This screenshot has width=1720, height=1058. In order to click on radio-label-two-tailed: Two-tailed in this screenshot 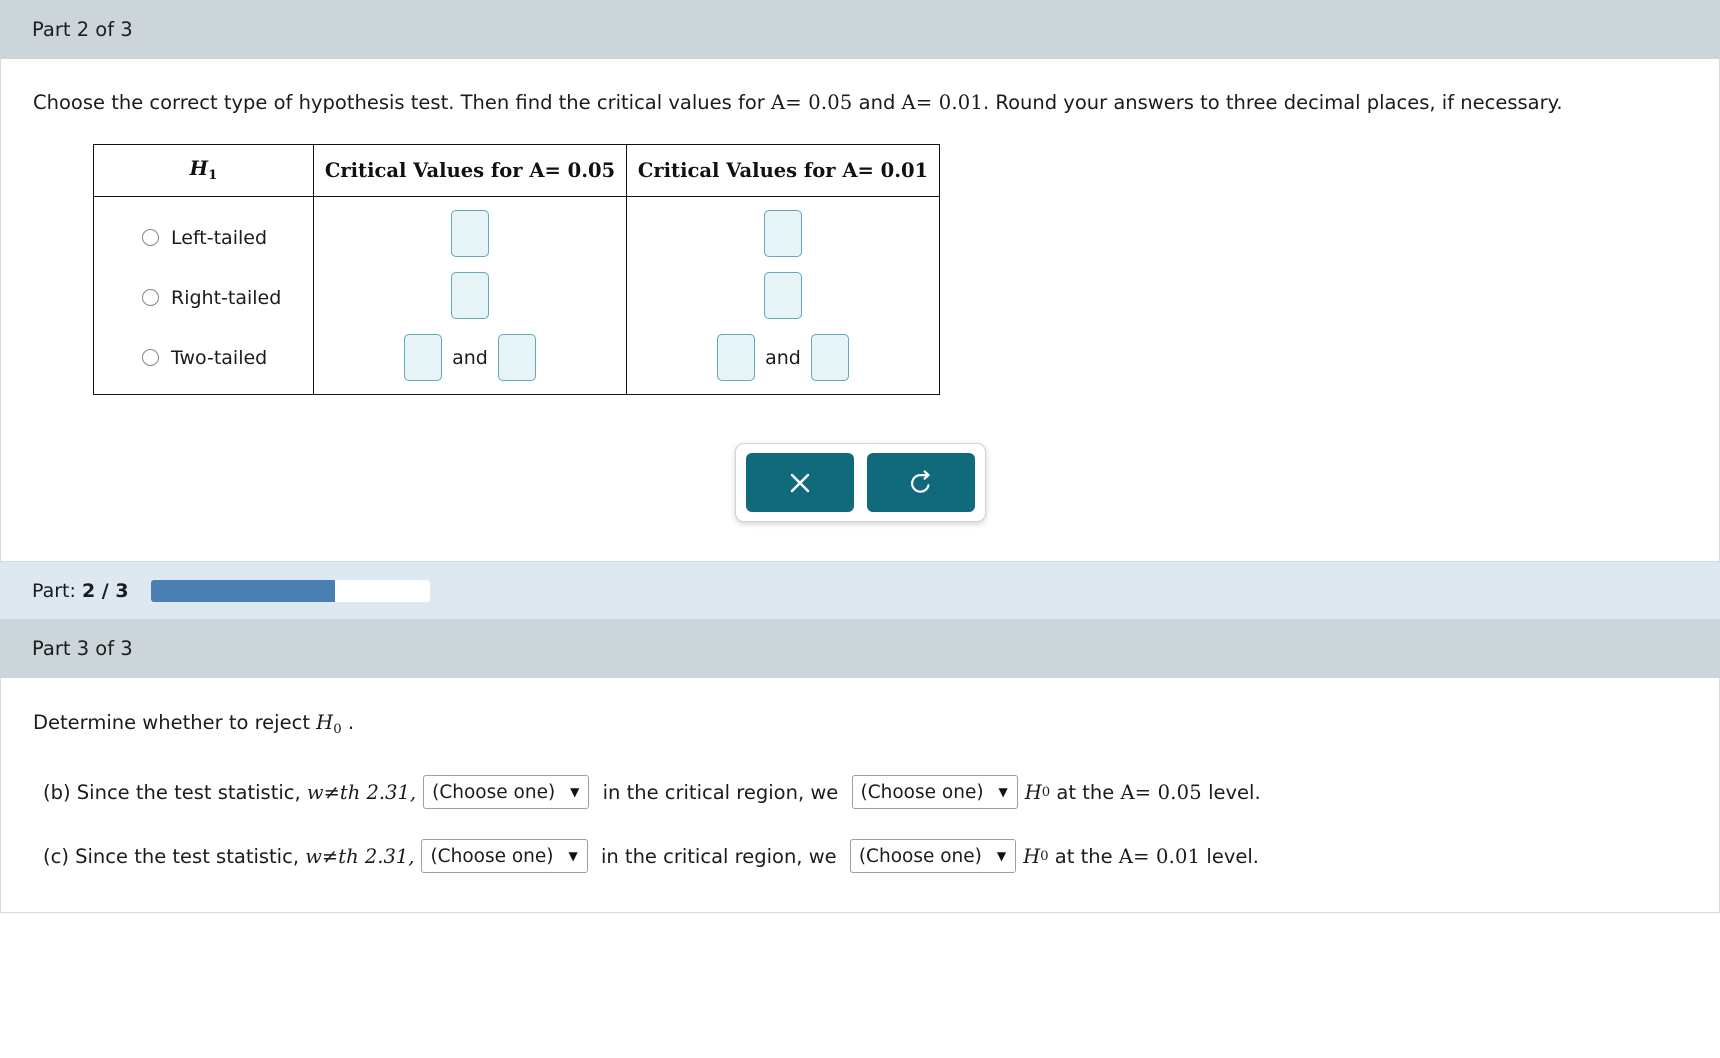, I will do `click(219, 357)`.